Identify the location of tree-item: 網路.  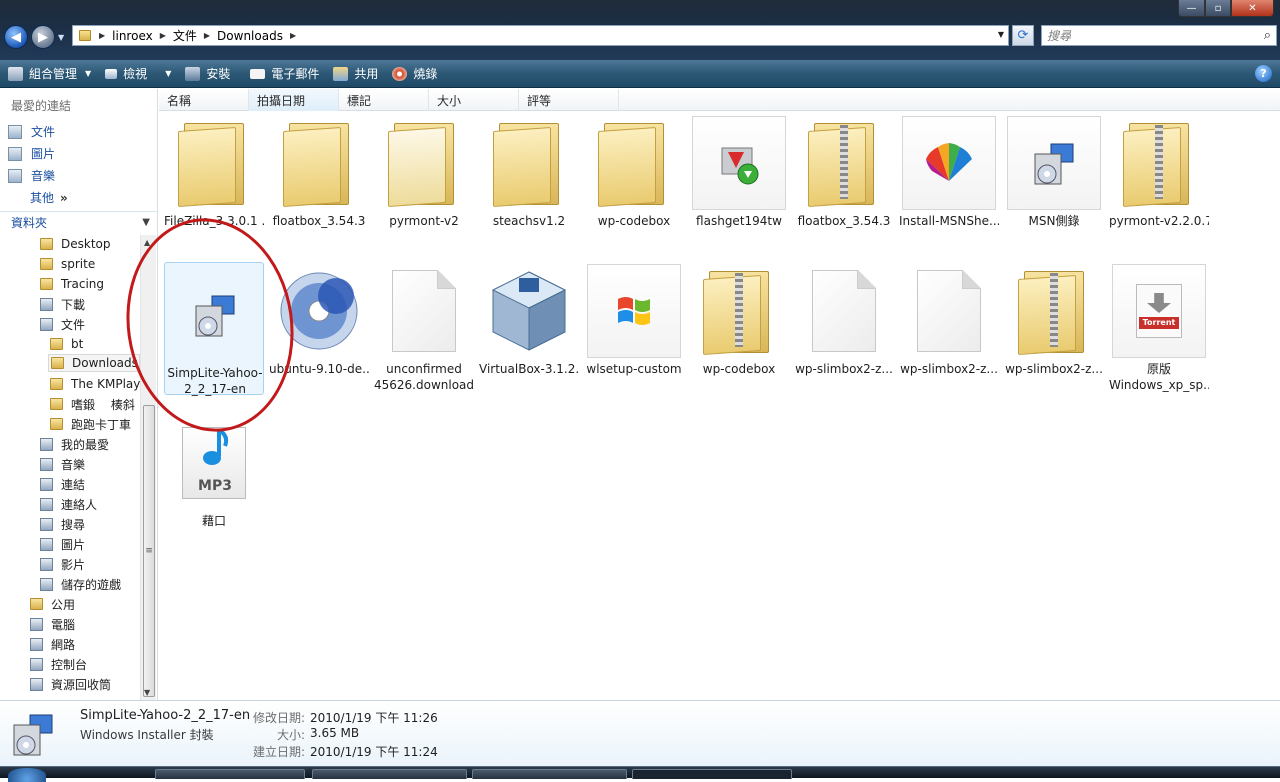
(52, 644).